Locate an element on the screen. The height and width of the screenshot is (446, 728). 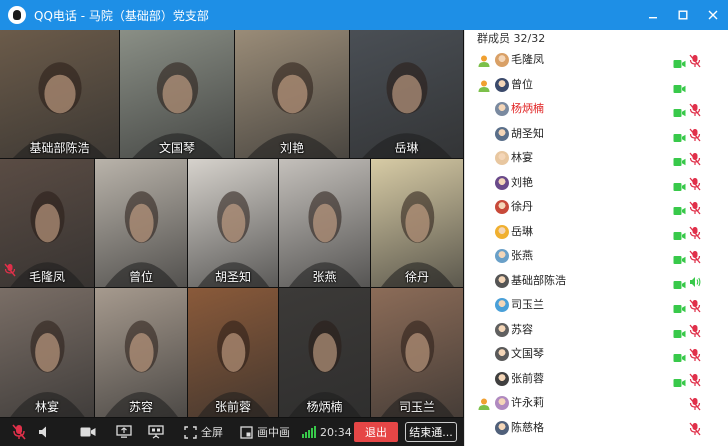
member-row: 陈慈格 is located at coordinates (596, 428).